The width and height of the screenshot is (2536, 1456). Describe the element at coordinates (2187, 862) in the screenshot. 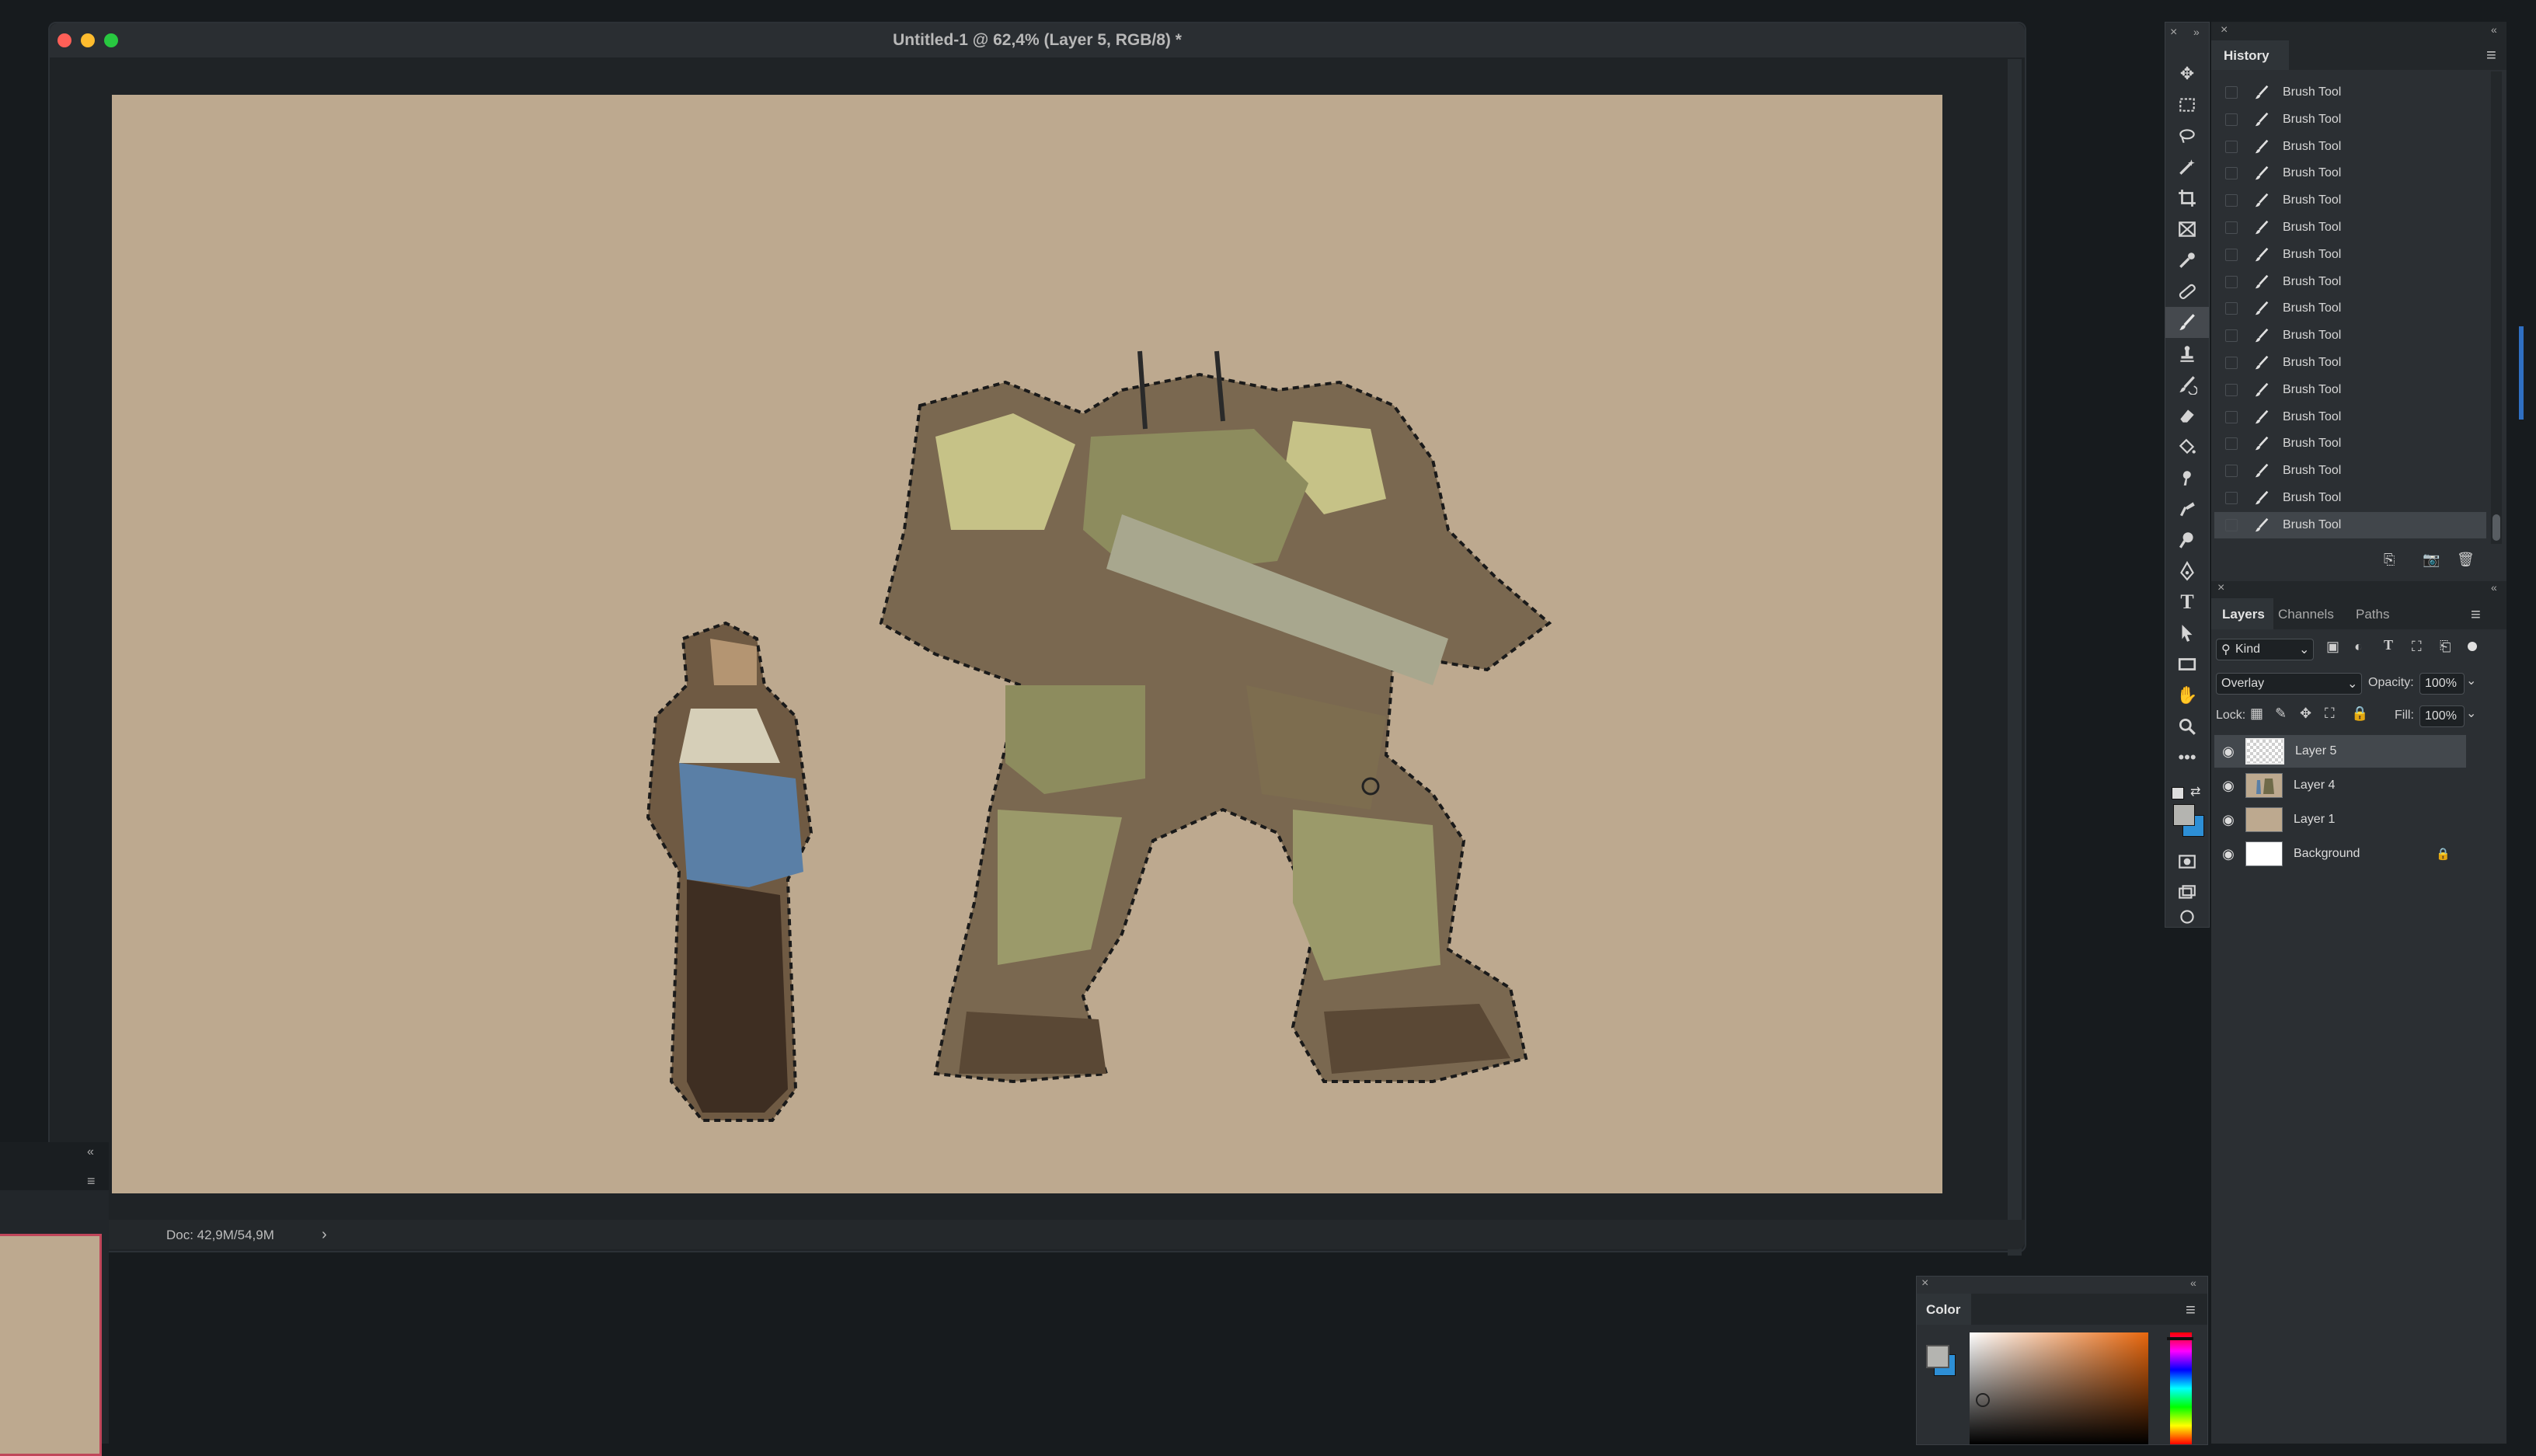

I see `quick-mask-icon` at that location.